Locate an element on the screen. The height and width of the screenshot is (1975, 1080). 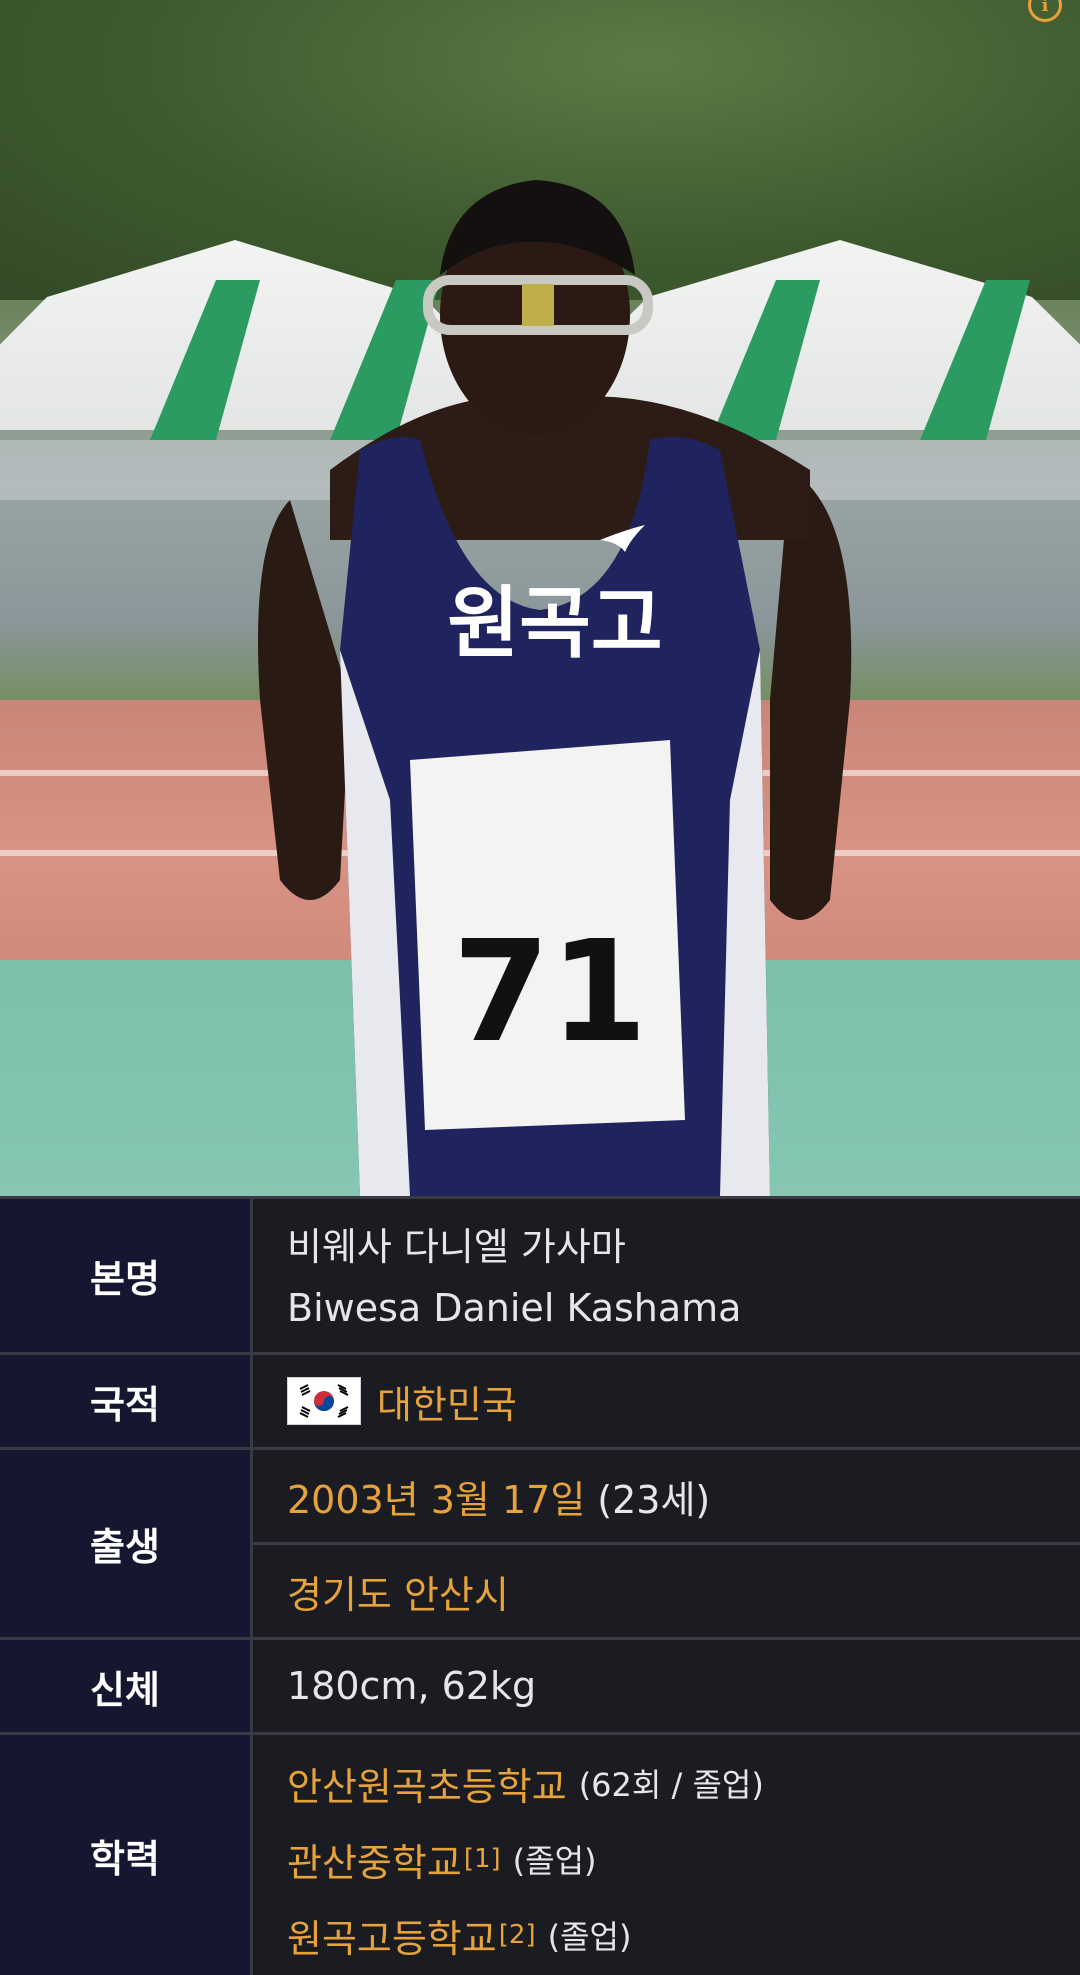
school-link: 원곡고등학교 is located at coordinates (392, 1935).